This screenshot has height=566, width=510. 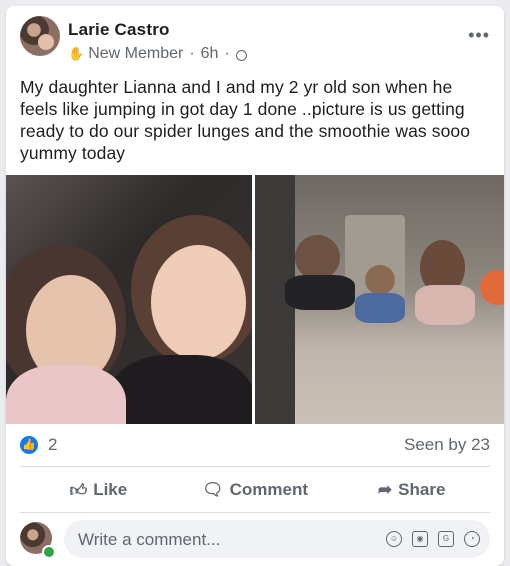 I want to click on comment-composer: ☺ ◉ G ◔, so click(x=255, y=539).